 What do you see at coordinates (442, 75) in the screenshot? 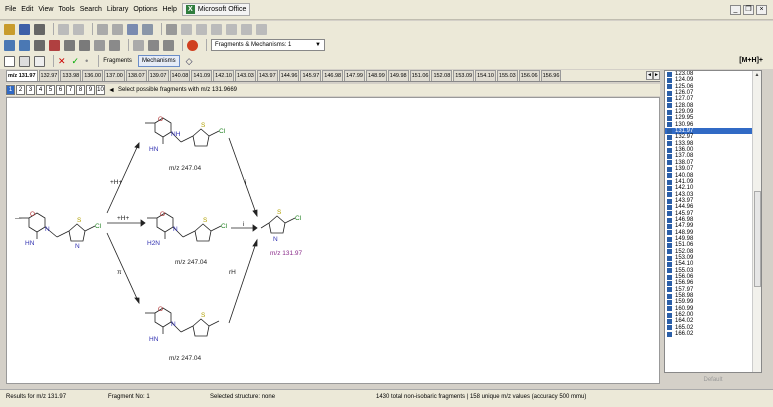
I see `tab-mz: 152.08` at bounding box center [442, 75].